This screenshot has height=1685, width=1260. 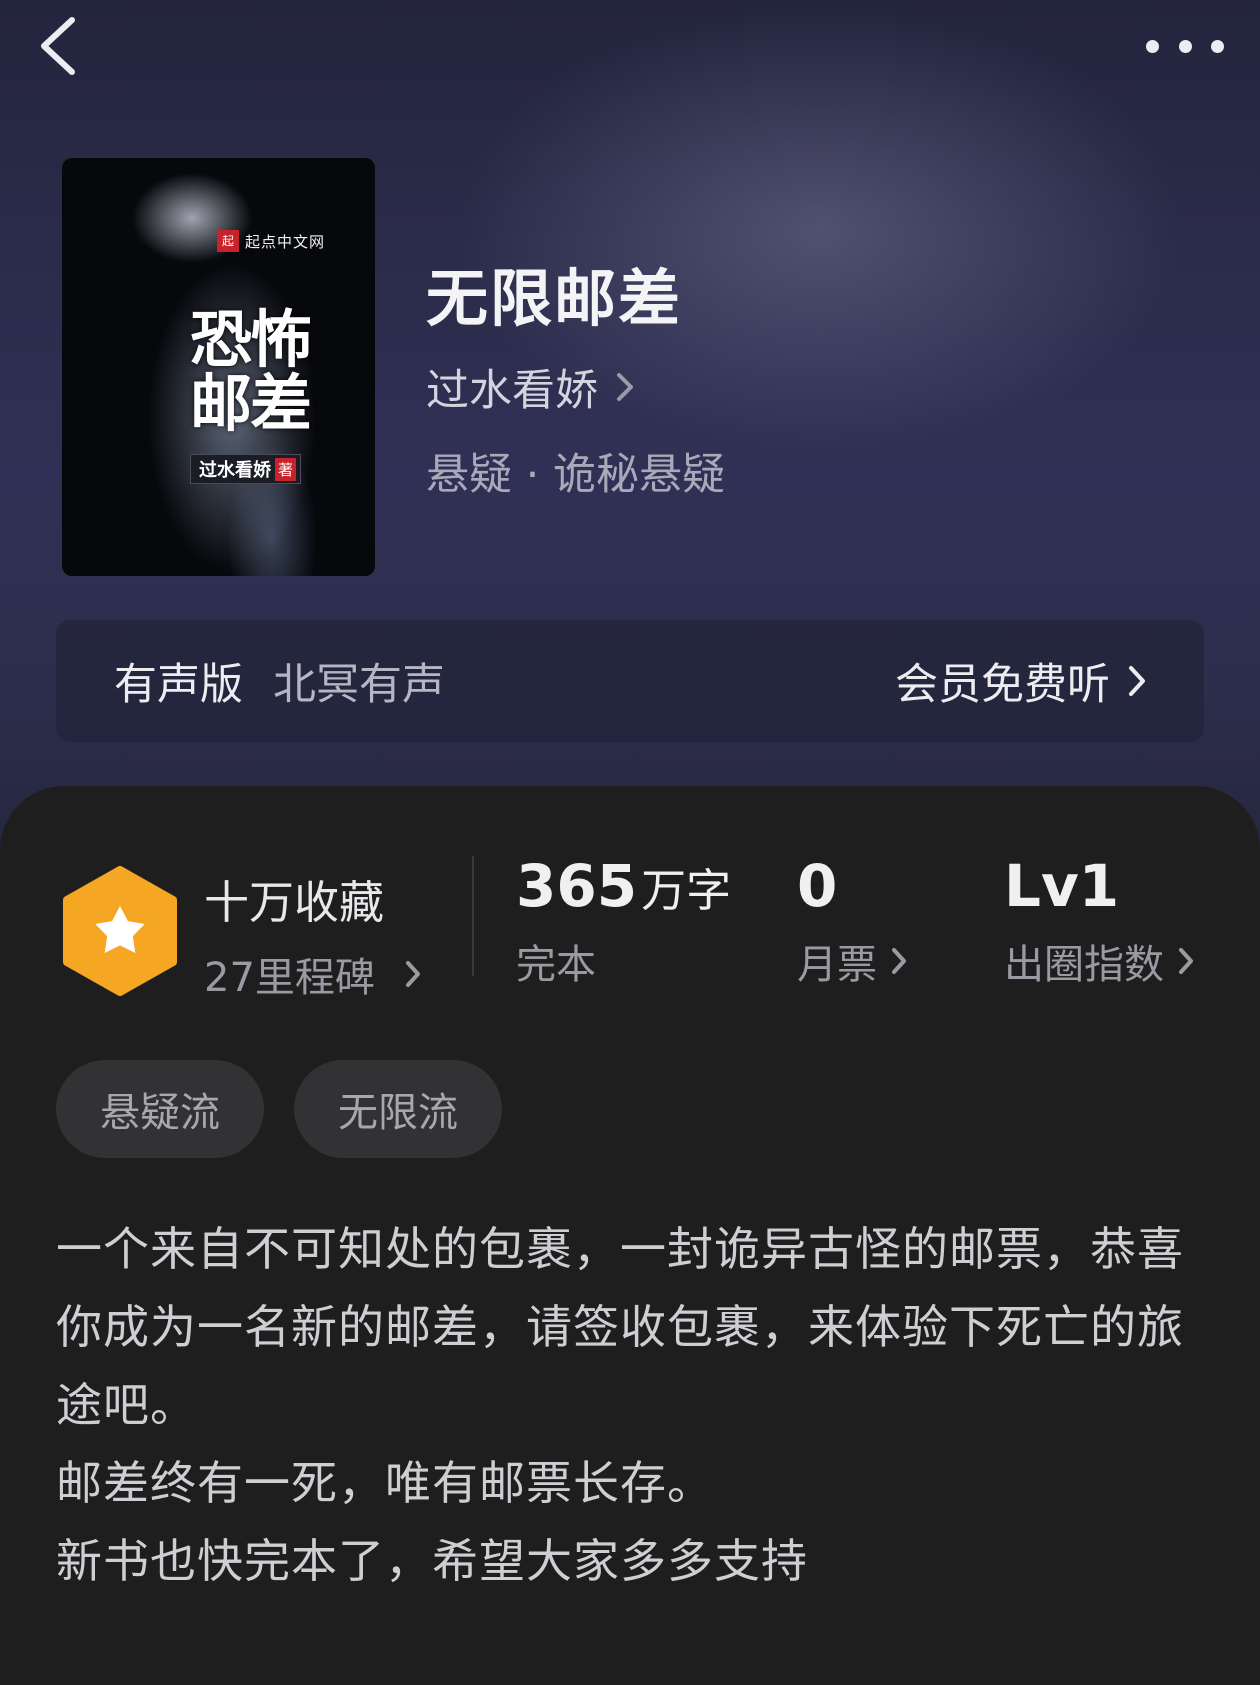 What do you see at coordinates (630, 681) in the screenshot?
I see `audiobook-bar: 有声版 北冥有声 会员免费听` at bounding box center [630, 681].